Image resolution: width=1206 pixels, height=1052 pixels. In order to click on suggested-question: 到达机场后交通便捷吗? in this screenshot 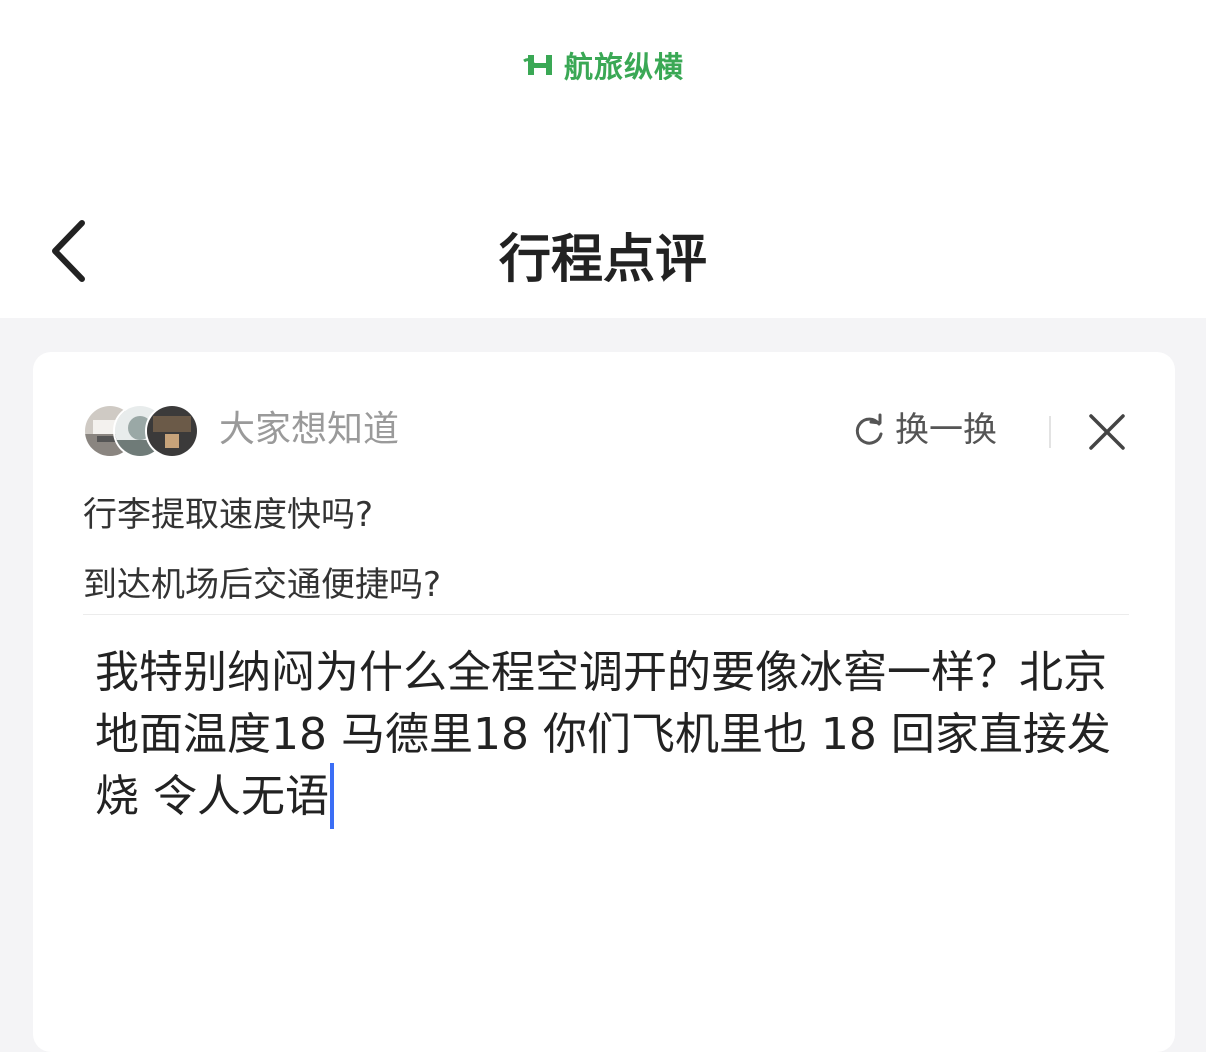, I will do `click(262, 585)`.